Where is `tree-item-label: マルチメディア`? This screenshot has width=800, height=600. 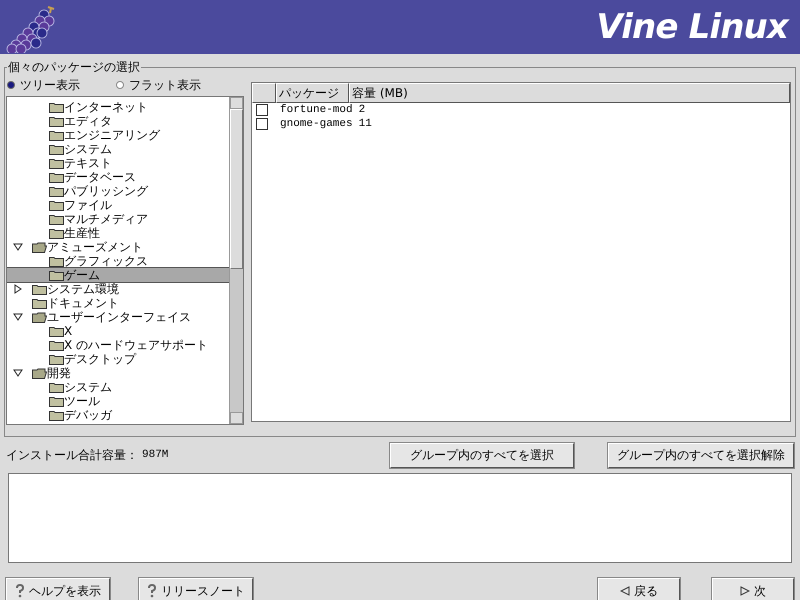
tree-item-label: マルチメディア is located at coordinates (106, 219).